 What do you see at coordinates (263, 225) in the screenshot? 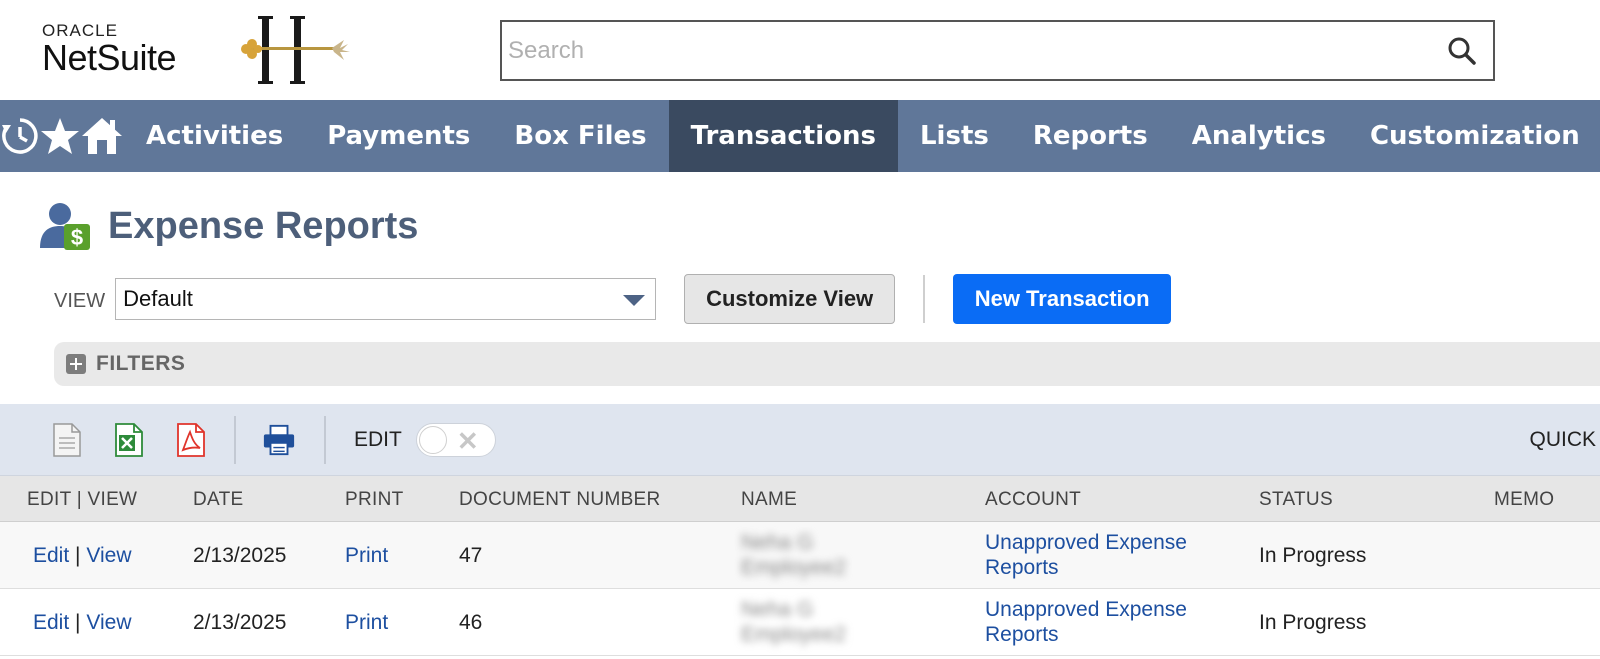
I see `page-title: Expense Reports` at bounding box center [263, 225].